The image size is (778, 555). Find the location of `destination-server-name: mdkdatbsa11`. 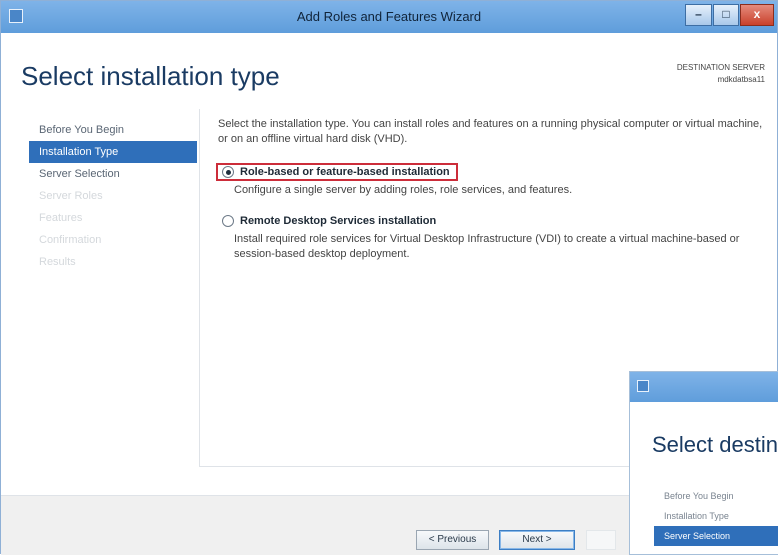

destination-server-name: mdkdatbsa11 is located at coordinates (741, 79).